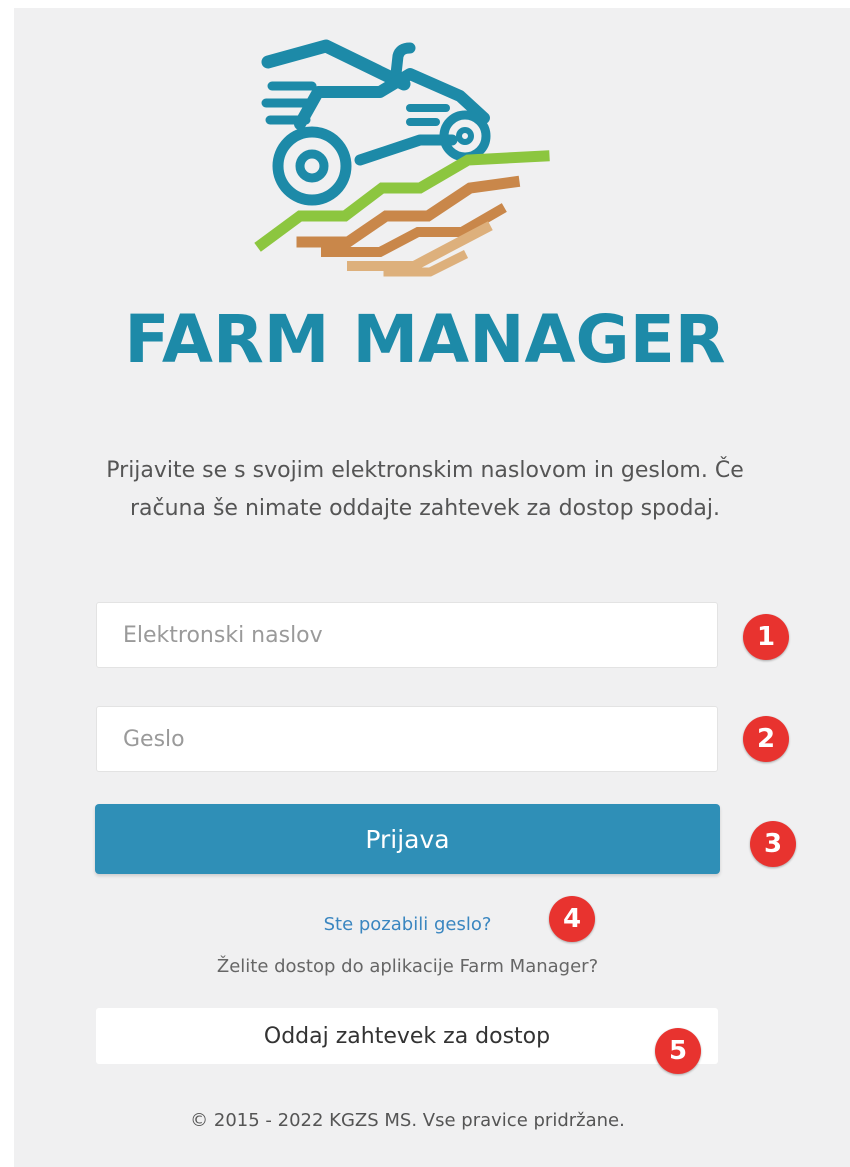 This screenshot has height=1167, width=850. I want to click on annotation-badge-3: 3, so click(773, 844).